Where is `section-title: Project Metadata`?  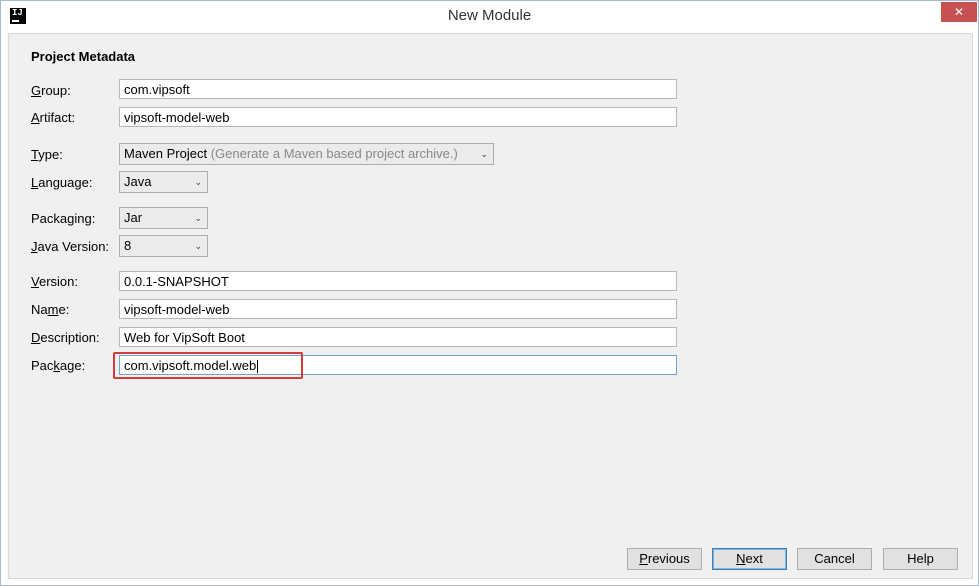 section-title: Project Metadata is located at coordinates (83, 56).